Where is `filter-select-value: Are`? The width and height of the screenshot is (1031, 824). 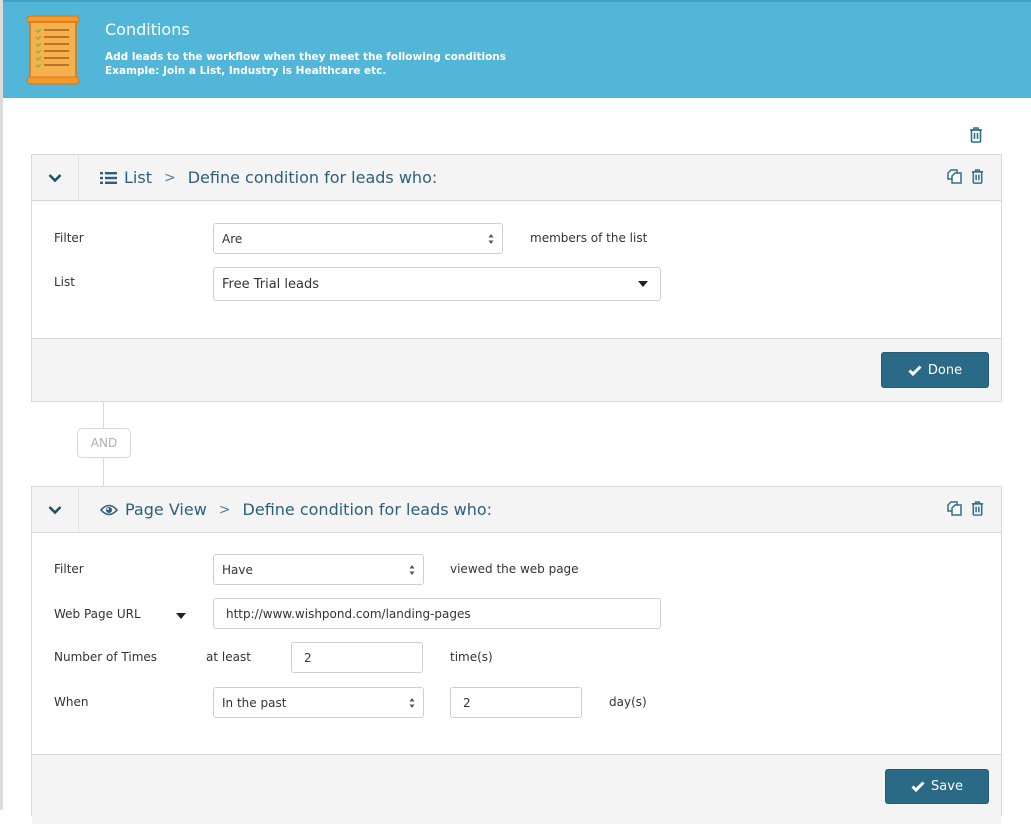 filter-select-value: Are is located at coordinates (232, 238).